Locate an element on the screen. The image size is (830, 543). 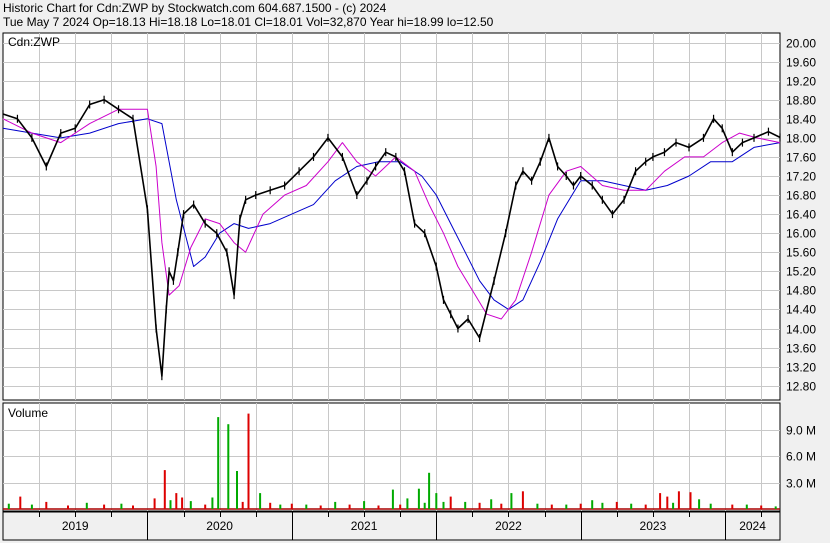
year-label-2019: 2019 is located at coordinates (75, 526).